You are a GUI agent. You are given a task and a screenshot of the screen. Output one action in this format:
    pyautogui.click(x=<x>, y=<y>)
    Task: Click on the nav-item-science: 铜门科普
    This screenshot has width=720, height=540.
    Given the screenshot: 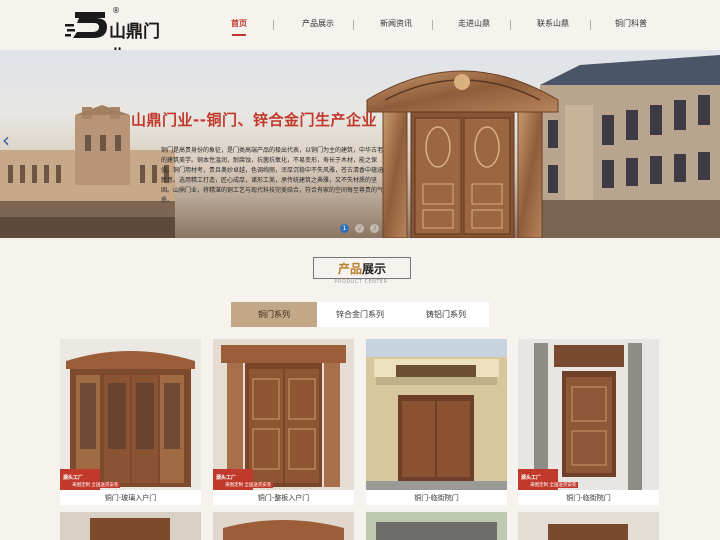 What is the action you would take?
    pyautogui.click(x=631, y=24)
    